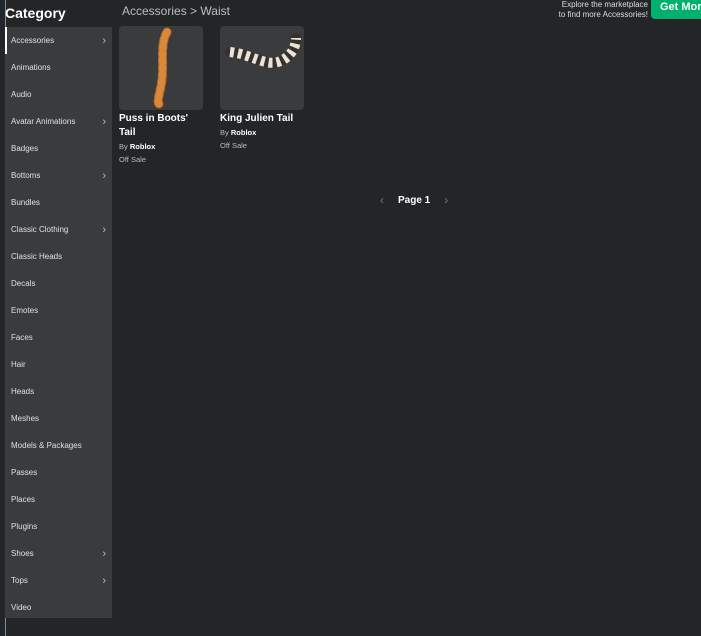  I want to click on sidebar-item-bundles: Bundles, so click(58, 202).